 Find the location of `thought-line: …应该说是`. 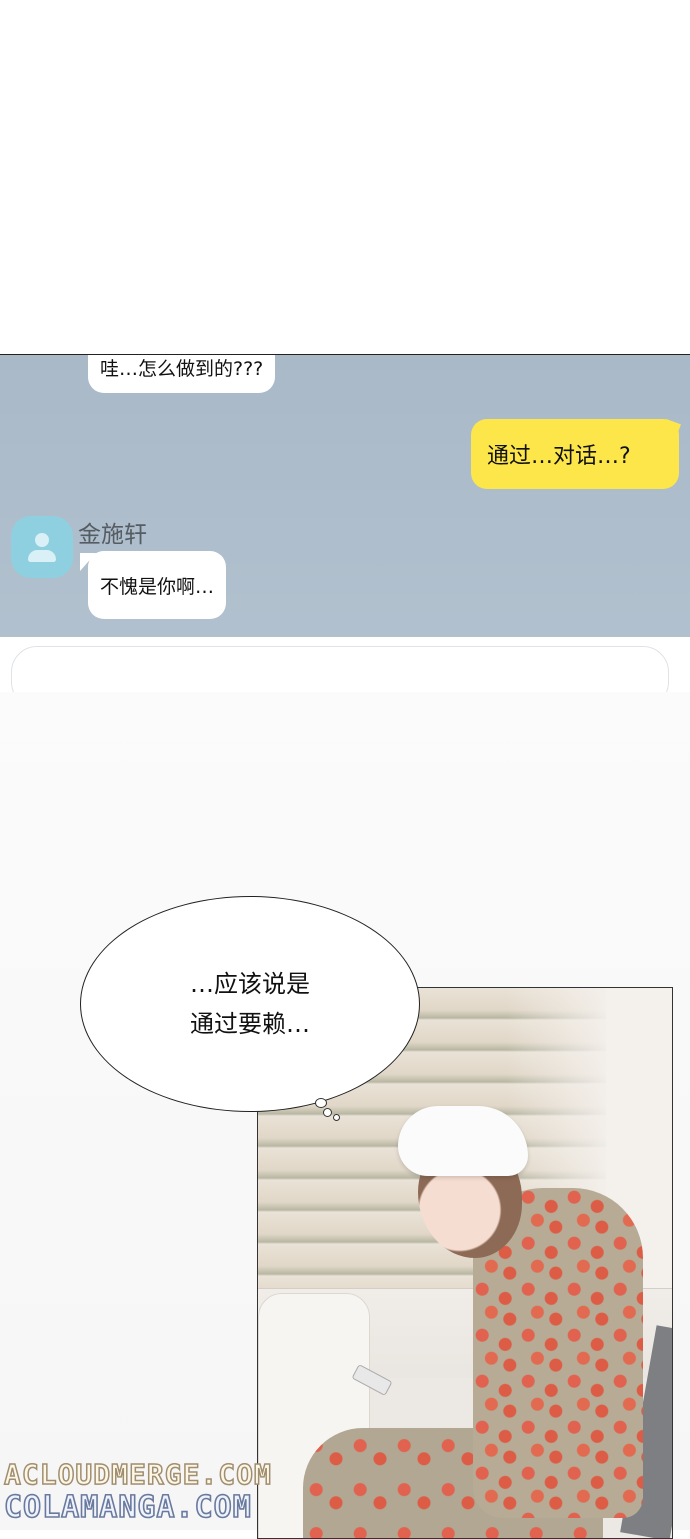

thought-line: …应该说是 is located at coordinates (250, 984).